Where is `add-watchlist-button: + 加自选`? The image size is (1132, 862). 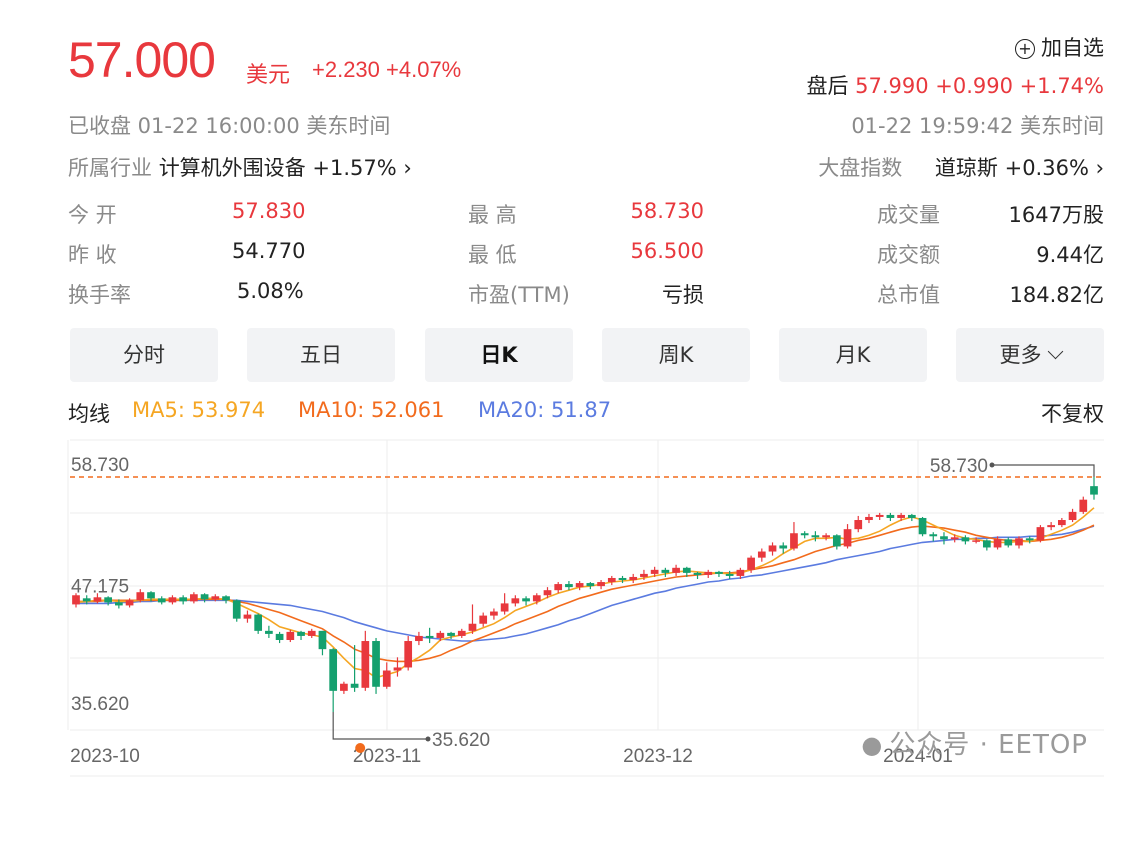
add-watchlist-button: + 加自选 is located at coordinates (1059, 47).